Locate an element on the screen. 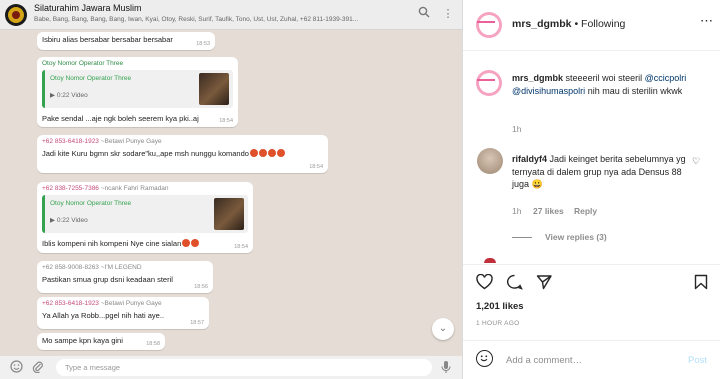 Image resolution: width=720 pixels, height=379 pixels. post-header-text: mrs_dgmbk • Following is located at coordinates (569, 24).